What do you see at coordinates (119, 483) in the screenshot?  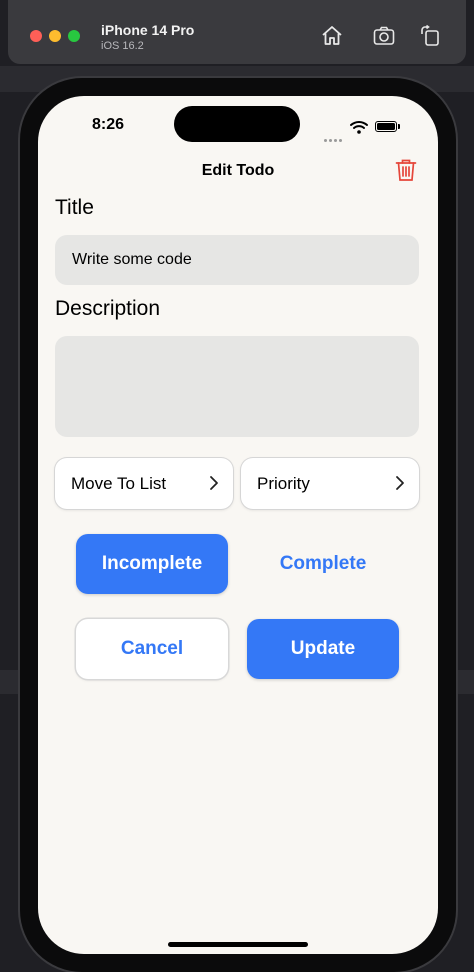 I see `move-to-list-label: Move To List` at bounding box center [119, 483].